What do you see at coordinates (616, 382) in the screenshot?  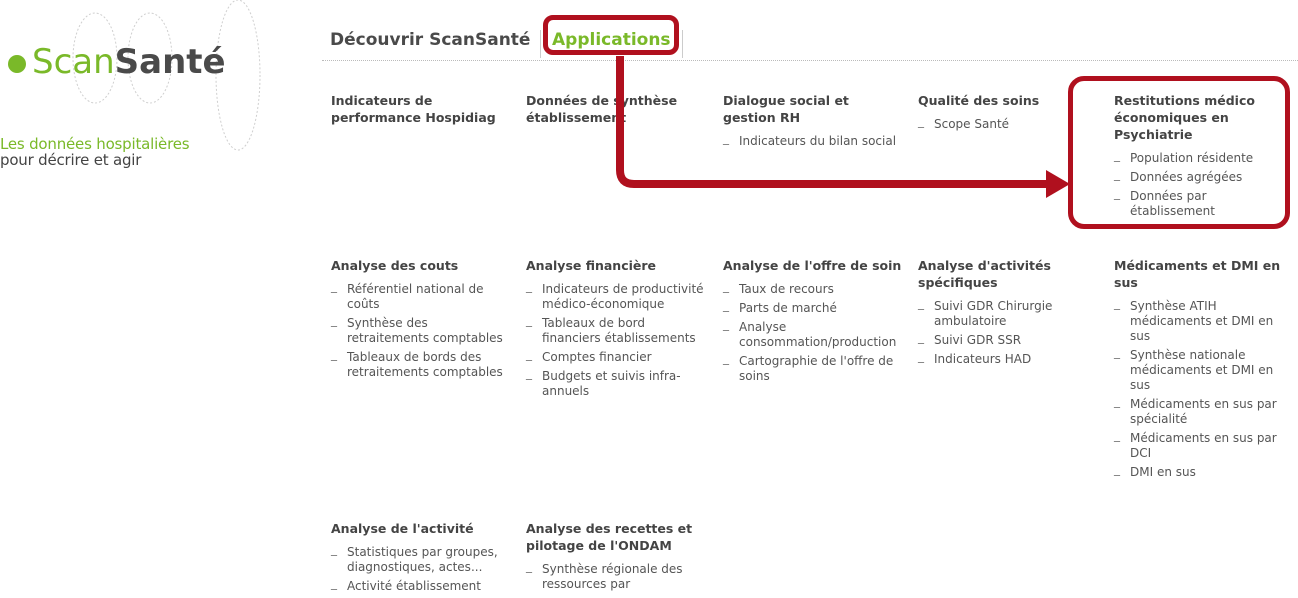 I see `link-budgets: Budgets et suivis infra-annuels` at bounding box center [616, 382].